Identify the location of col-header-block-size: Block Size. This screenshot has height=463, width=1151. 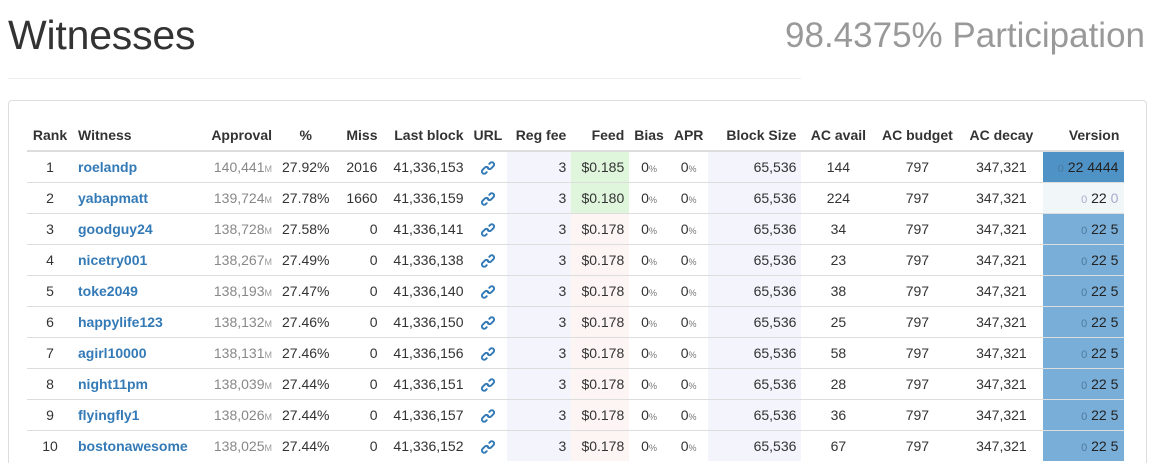
(755, 136).